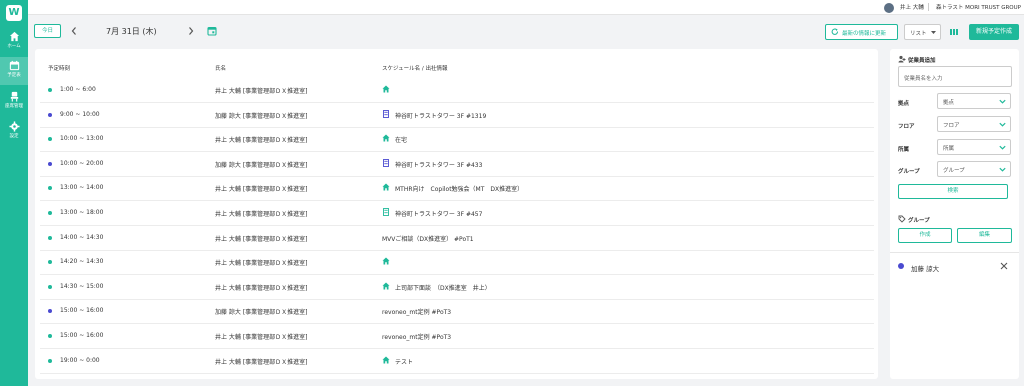 This screenshot has width=1024, height=386. What do you see at coordinates (457, 361) in the screenshot?
I see `table-row: 19:00 ~ 0:00 井上 大輔 [事業管理部ＤＸ推進室] テスト` at bounding box center [457, 361].